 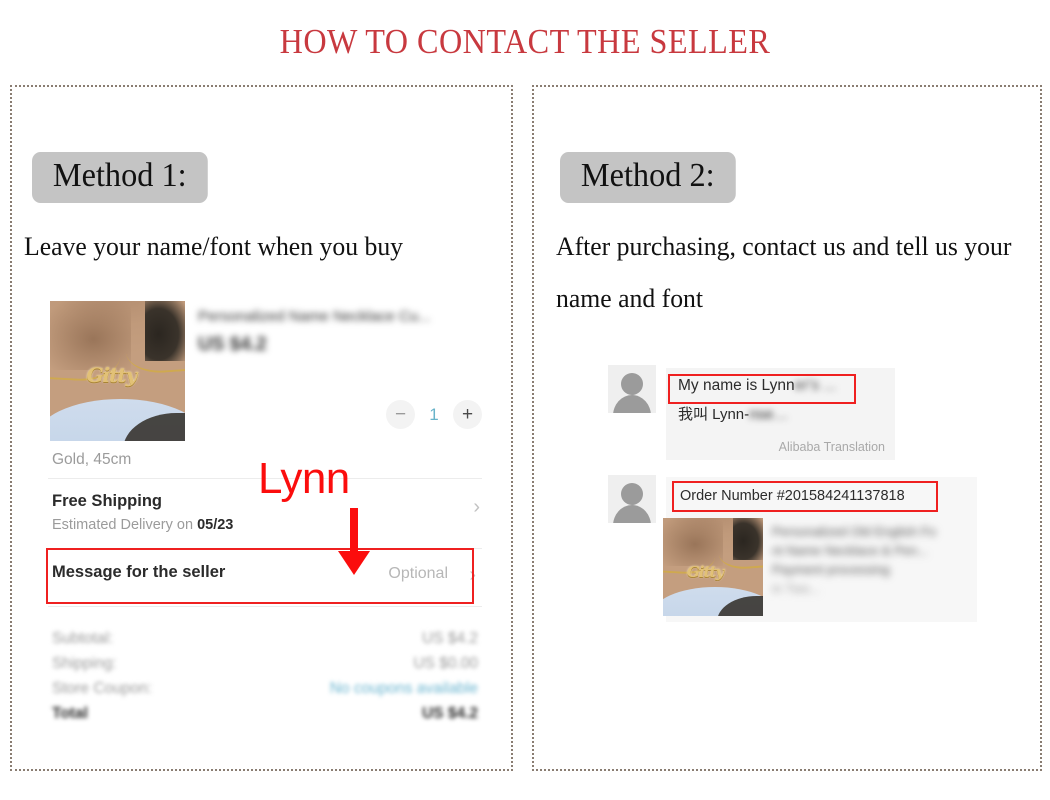 I want to click on arrow-down-head-icon, so click(x=354, y=563).